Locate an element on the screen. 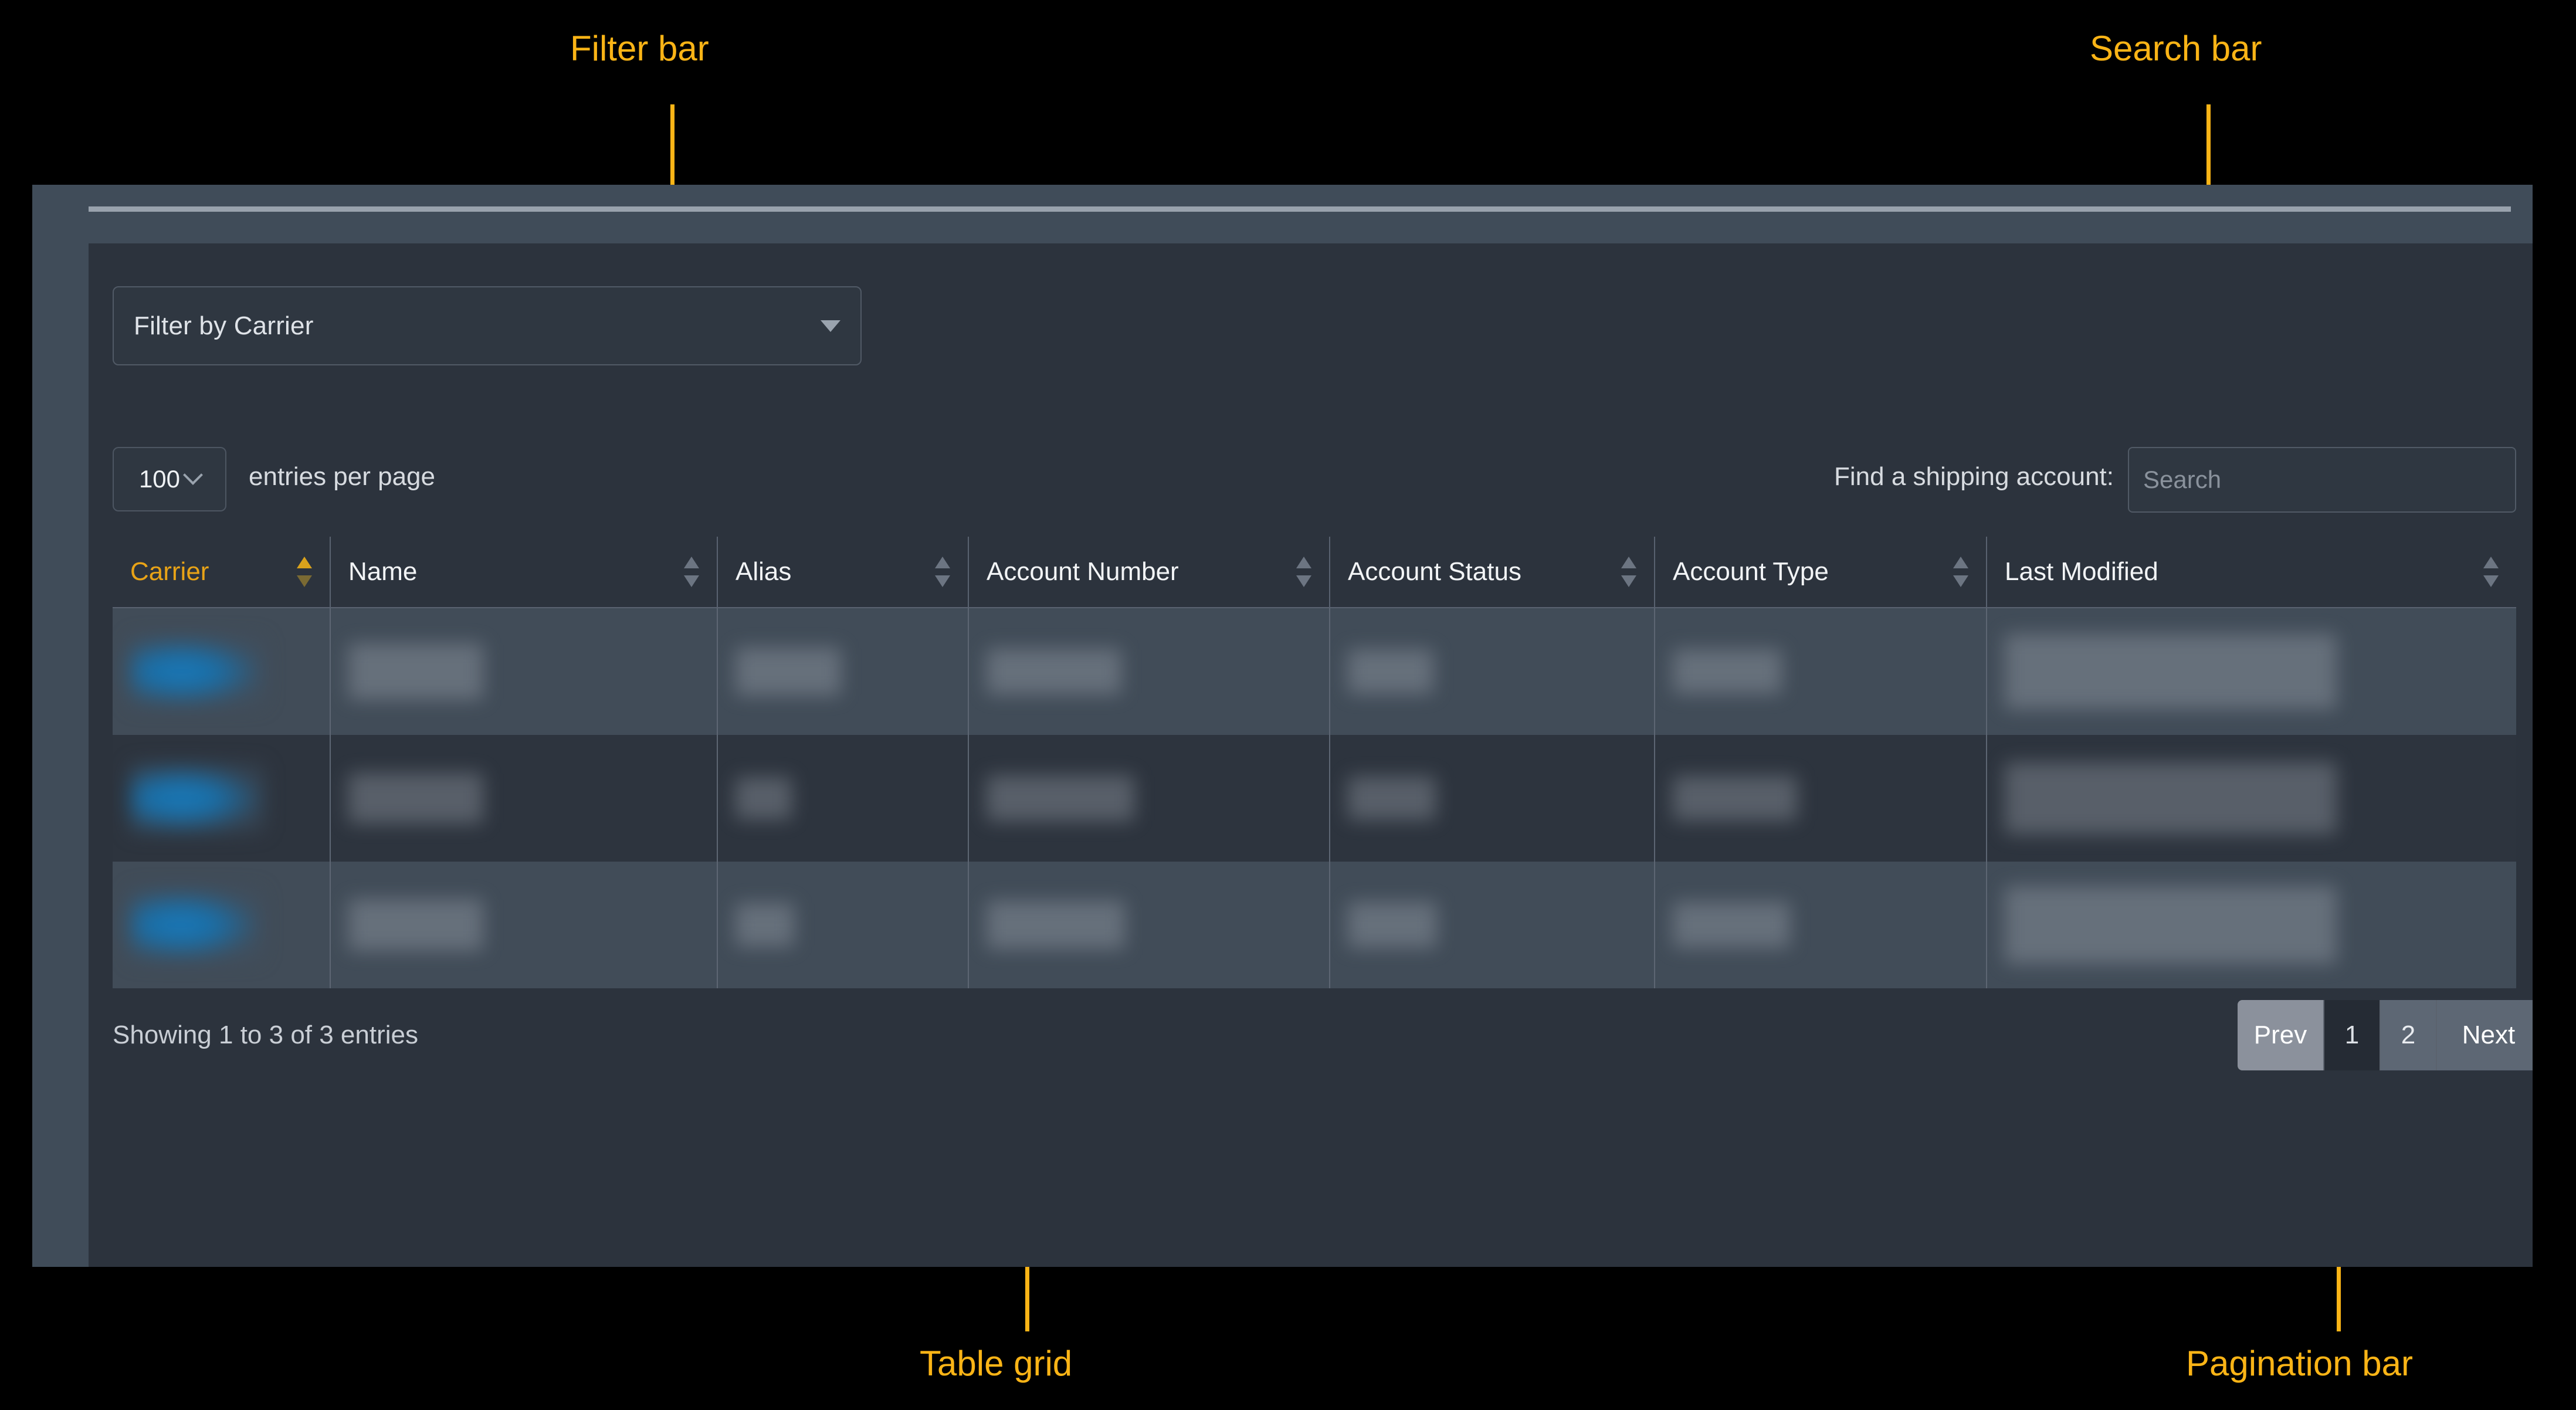 The height and width of the screenshot is (1410, 2576). column-label: Account Type is located at coordinates (1751, 572).